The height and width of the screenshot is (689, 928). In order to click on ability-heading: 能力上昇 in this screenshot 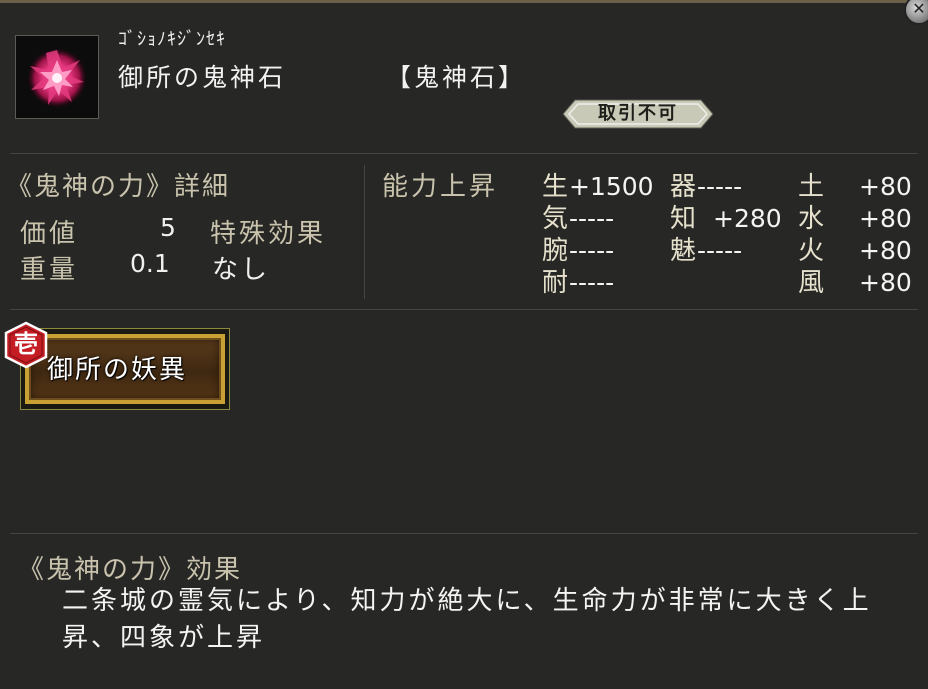, I will do `click(440, 187)`.